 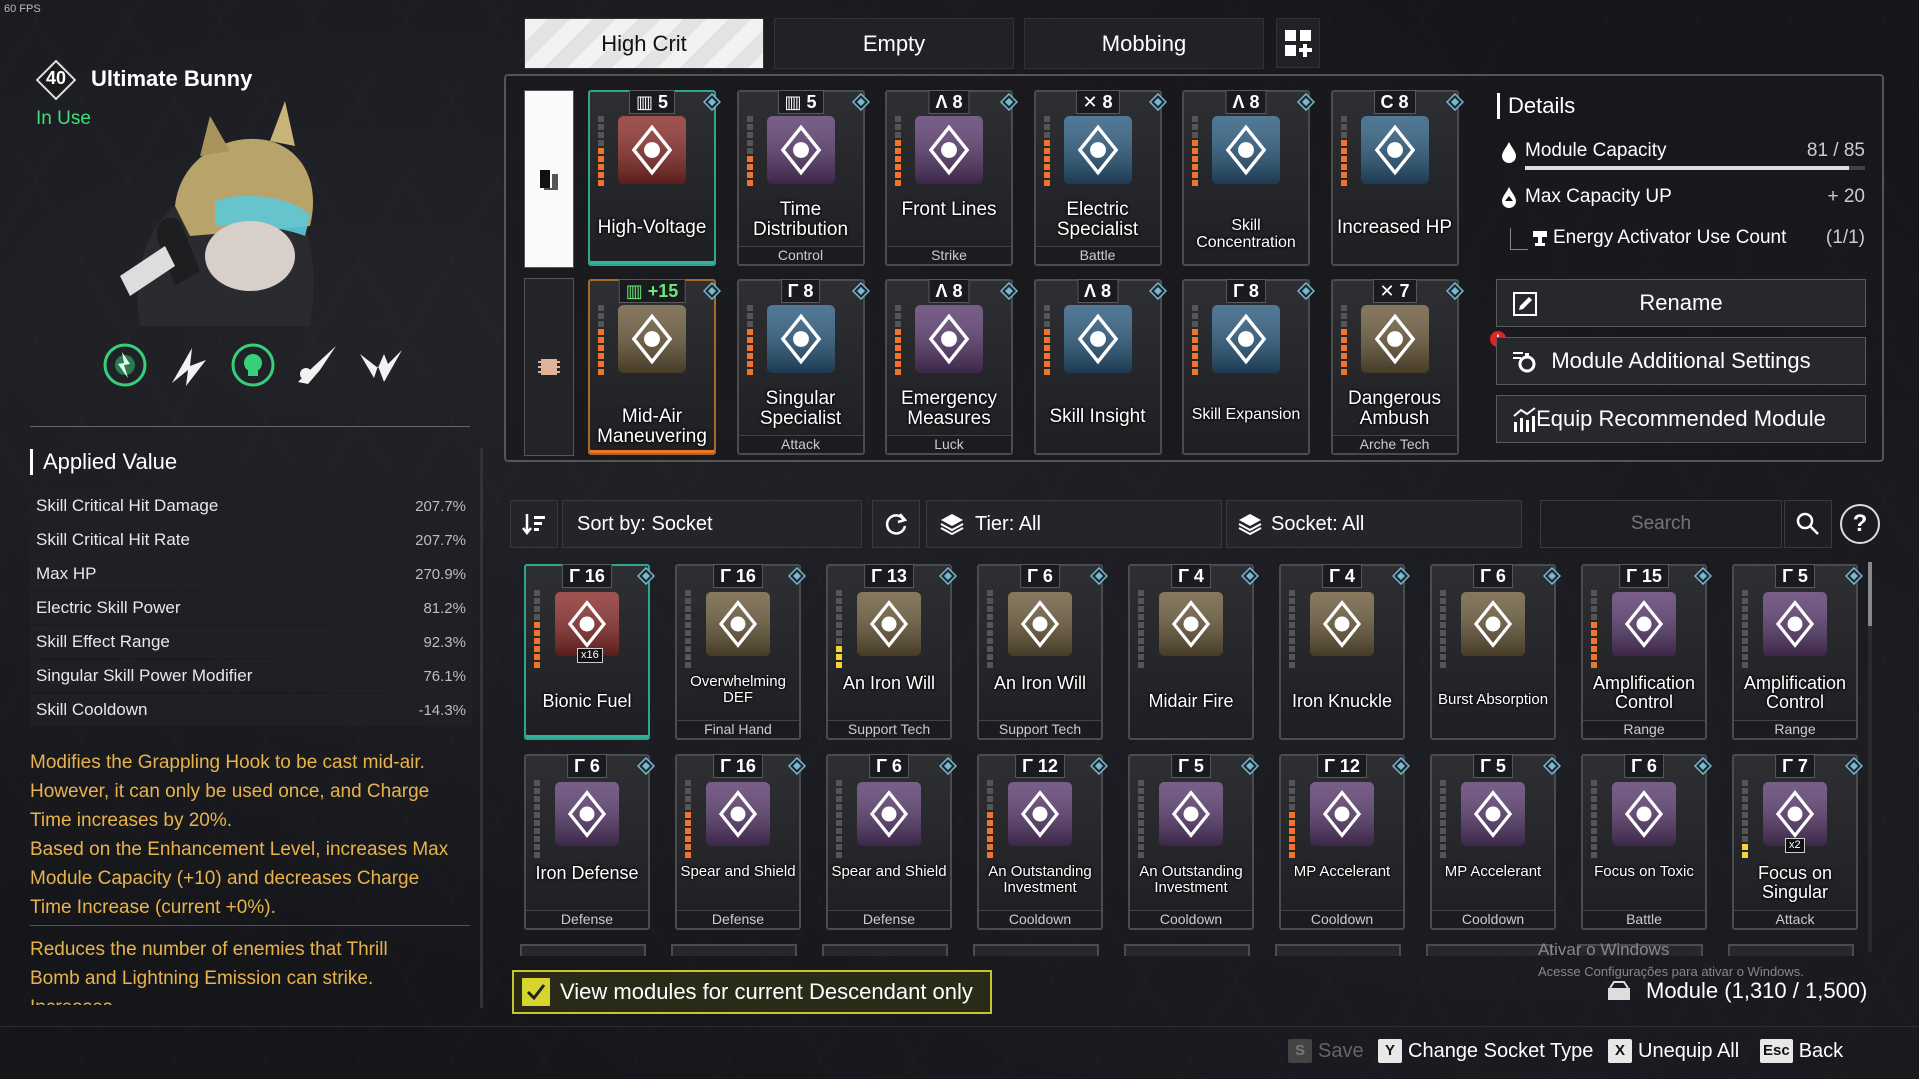 I want to click on tab-mobbing: Mobbing, so click(x=1144, y=43).